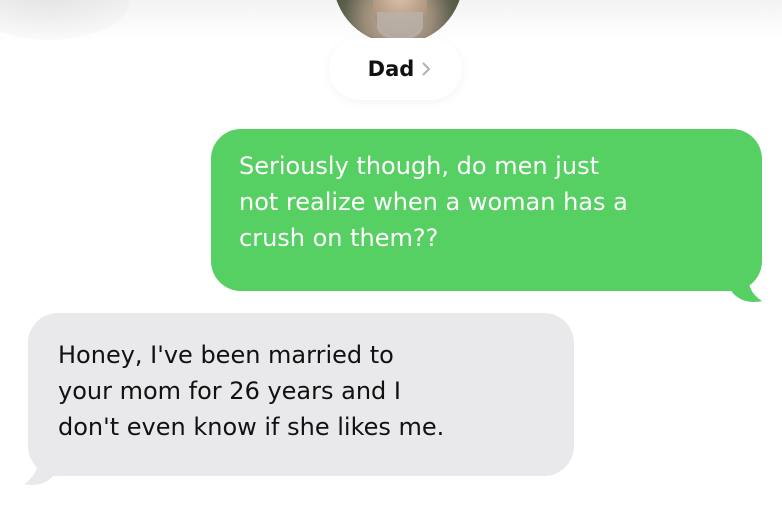  Describe the element at coordinates (251, 427) in the screenshot. I see `message-text-line: don't even know if she likes me.` at that location.